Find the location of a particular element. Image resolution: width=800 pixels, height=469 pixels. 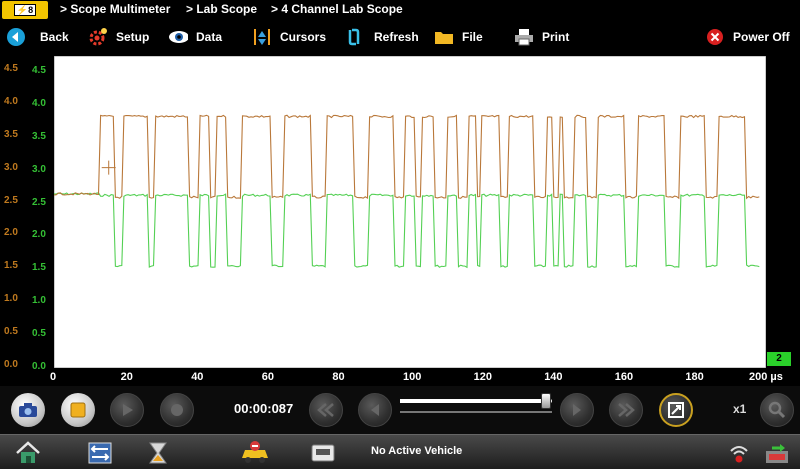

record-icon is located at coordinates (177, 410).